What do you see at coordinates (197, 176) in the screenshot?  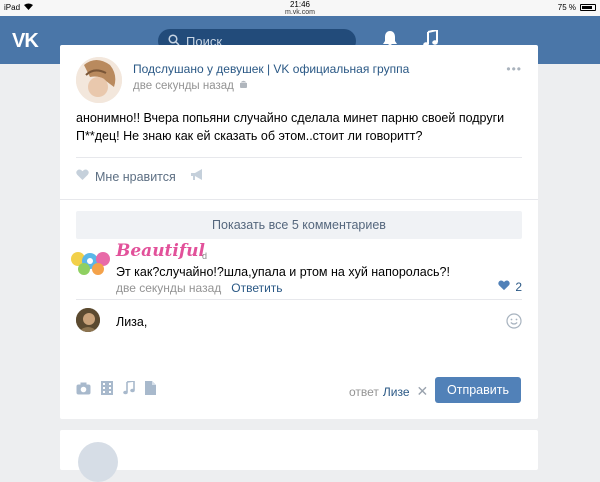 I see `share-megaphone-icon` at bounding box center [197, 176].